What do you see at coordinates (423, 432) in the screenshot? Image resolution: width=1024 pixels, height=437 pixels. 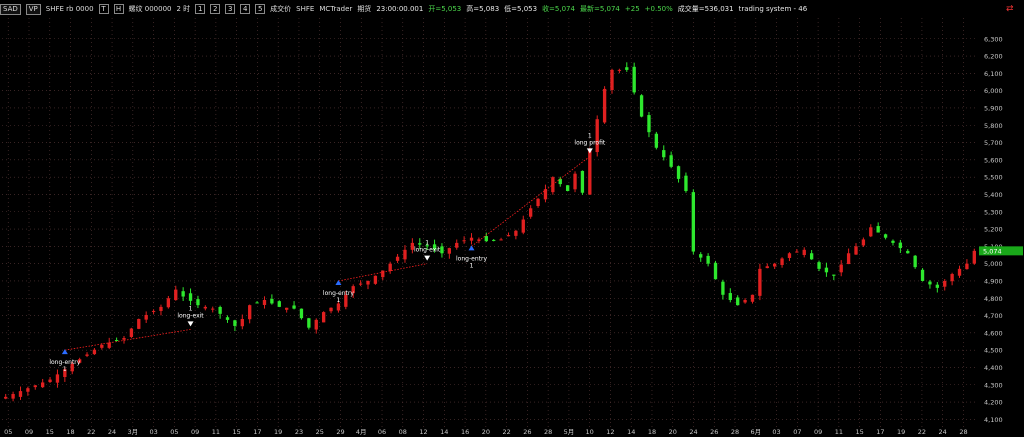 I see `x-tick-label: 12` at bounding box center [423, 432].